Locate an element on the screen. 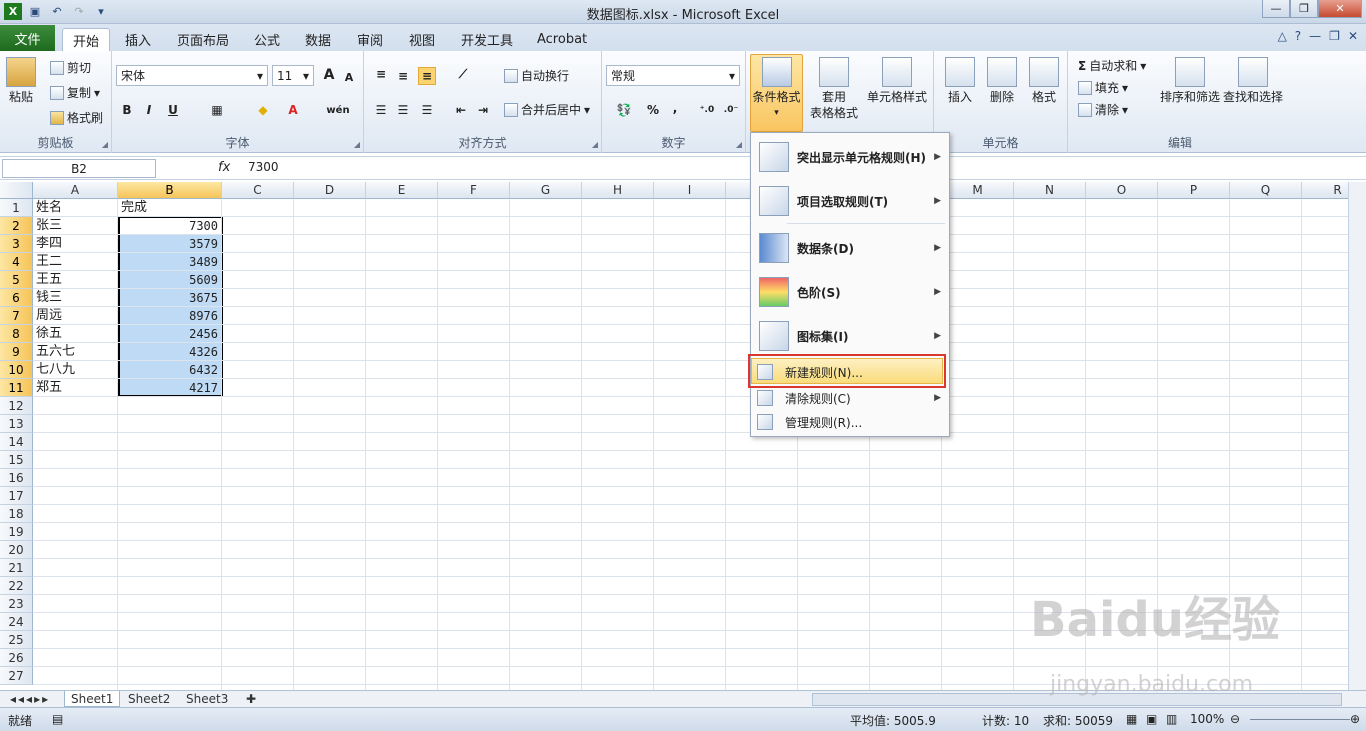  tab-developer: 开发工具 is located at coordinates (487, 39).